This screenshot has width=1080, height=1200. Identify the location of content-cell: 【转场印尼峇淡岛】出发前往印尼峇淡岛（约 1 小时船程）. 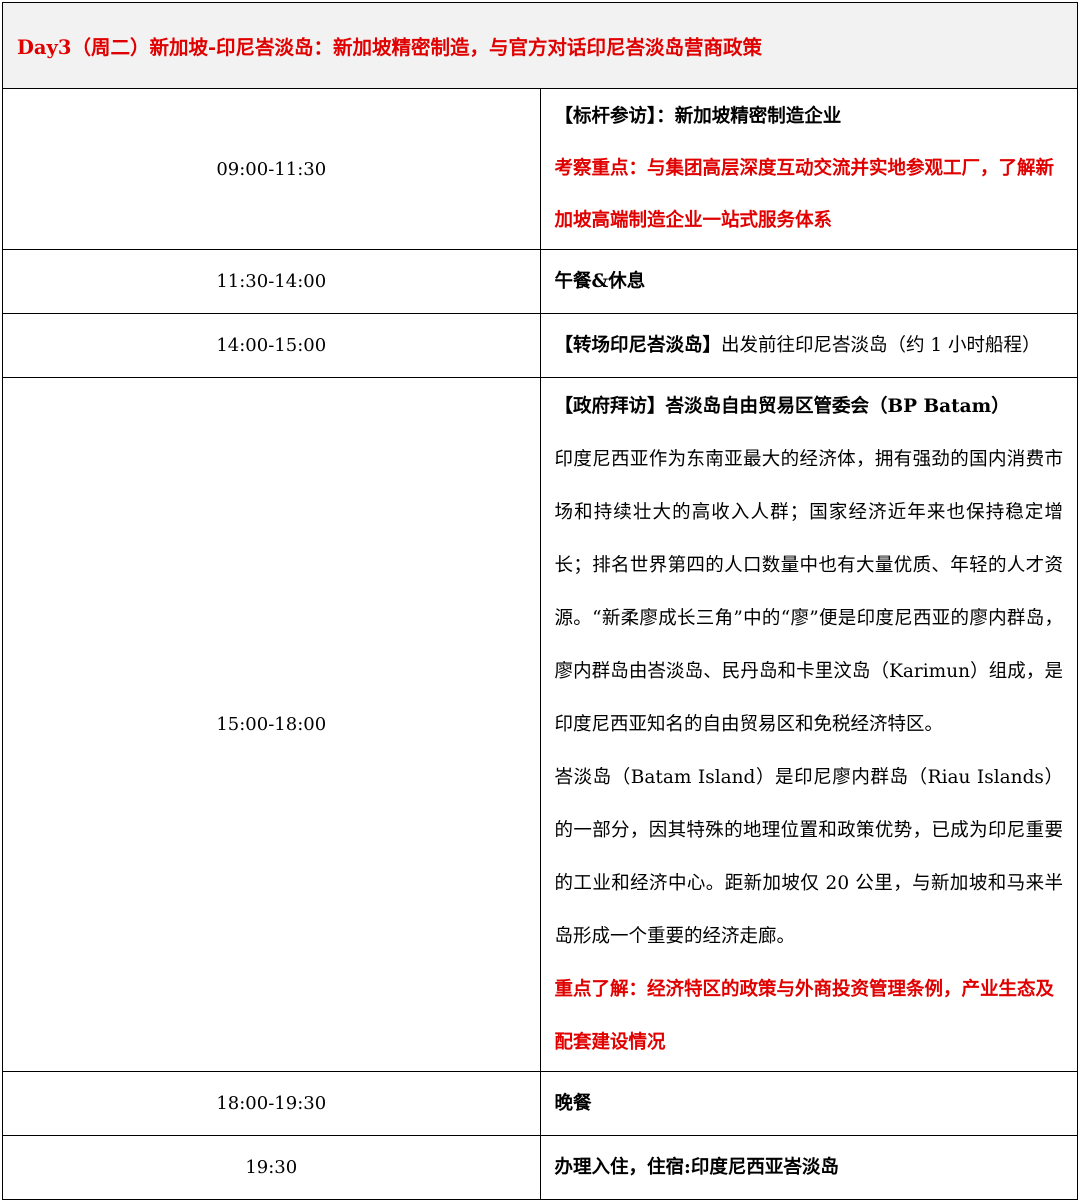
(808, 345).